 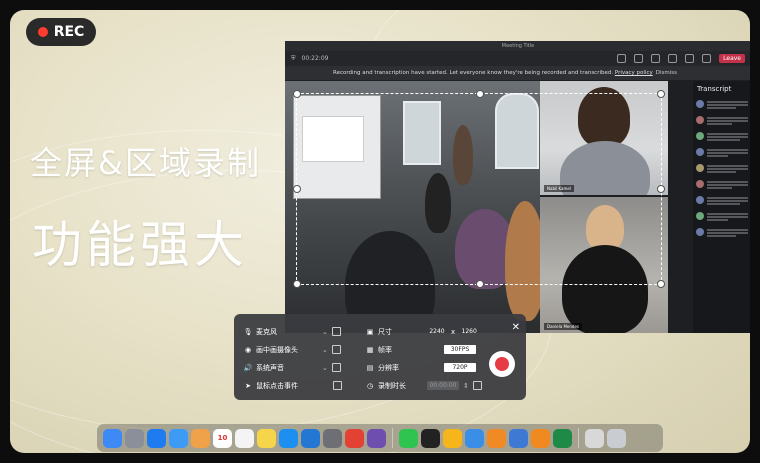 I want to click on width-input: 2240, so click(x=437, y=331).